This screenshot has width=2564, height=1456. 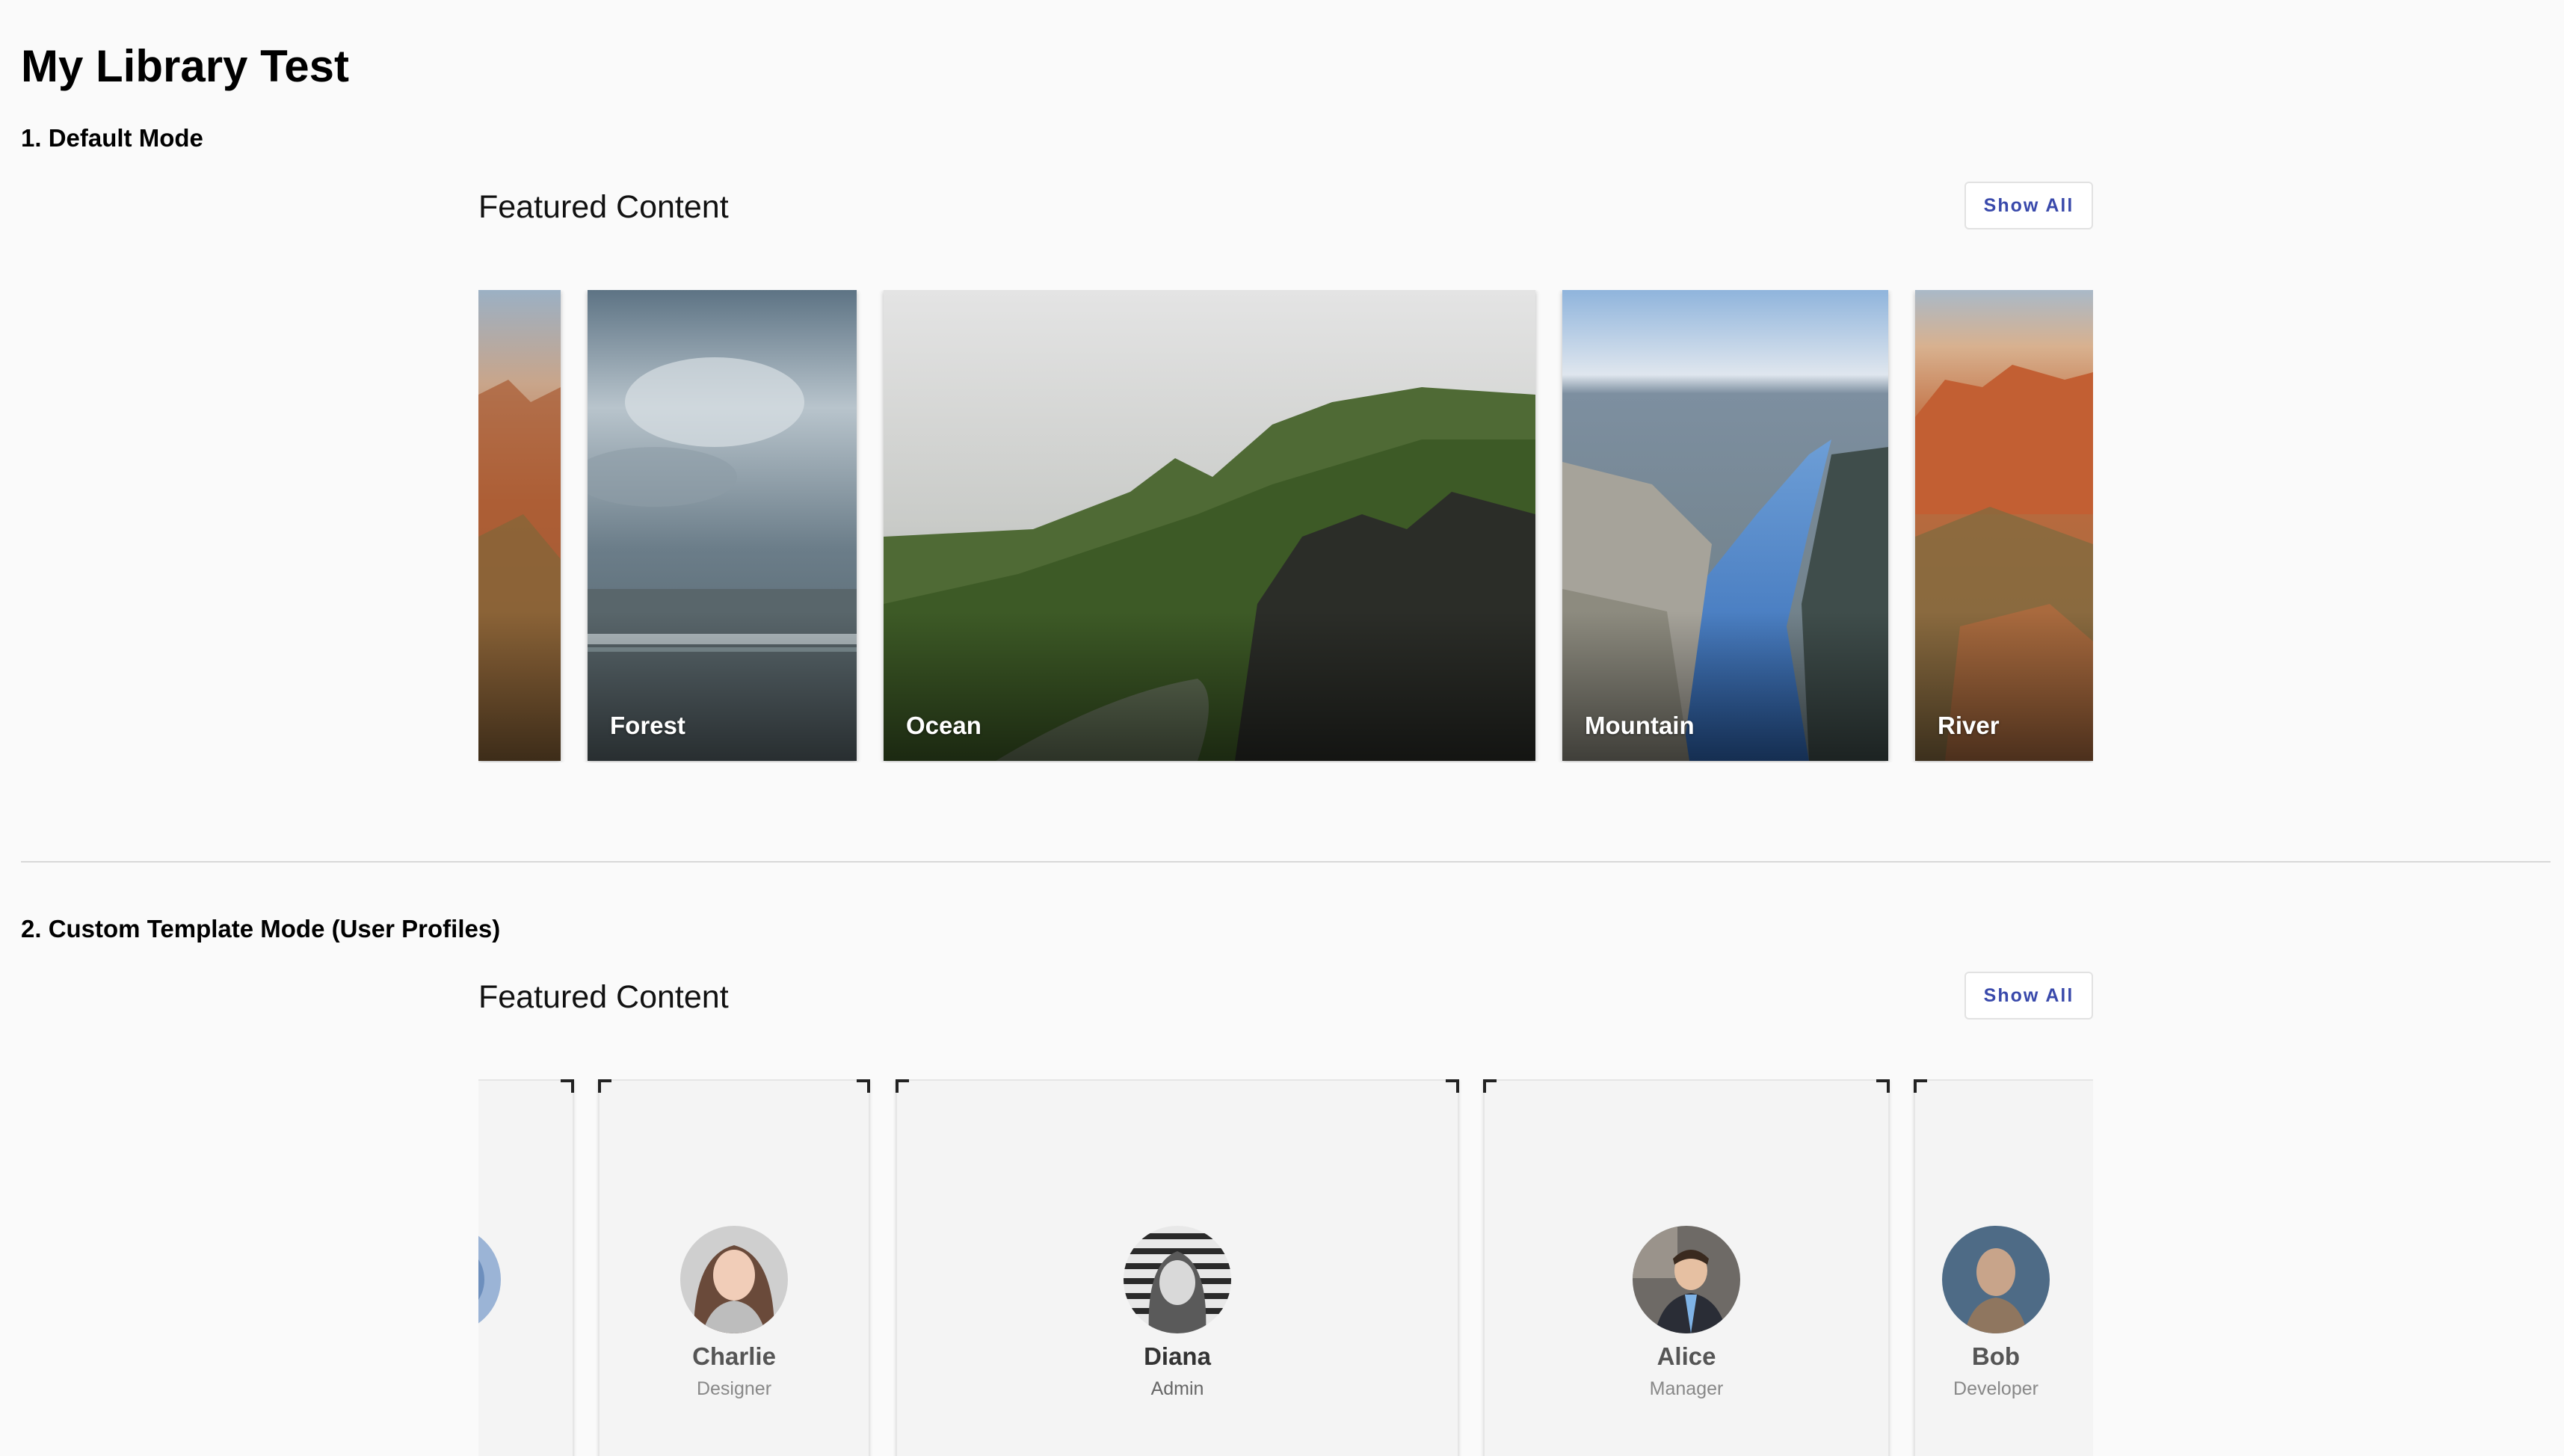 I want to click on section-heading-default-mode: 1. Default Mode, so click(x=112, y=138).